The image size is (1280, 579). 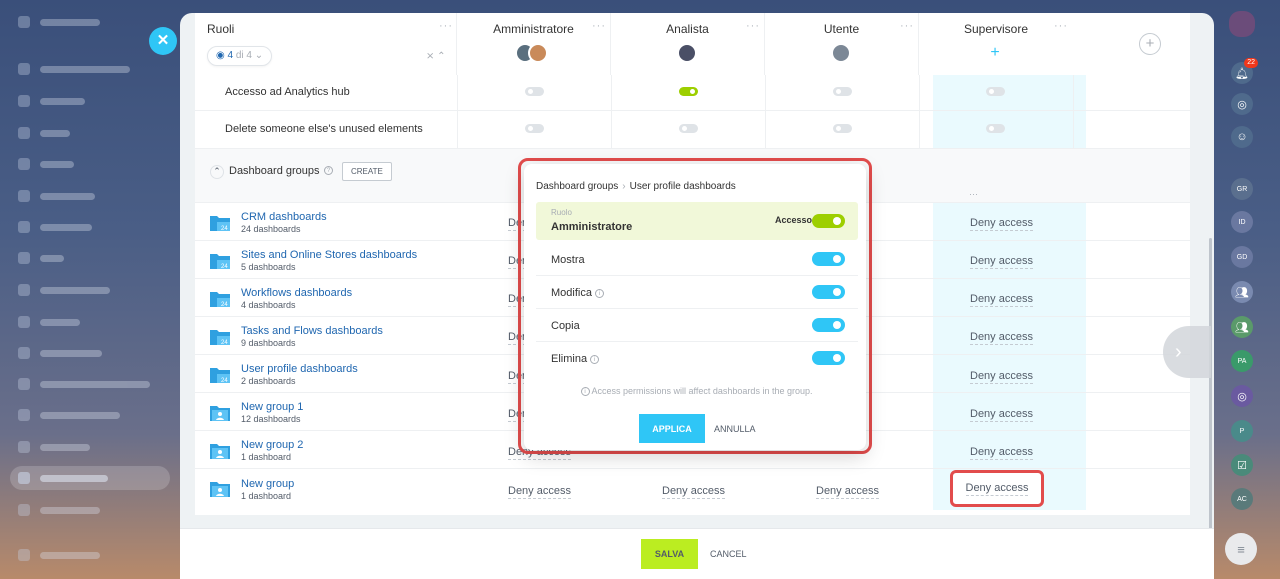 What do you see at coordinates (1242, 257) in the screenshot?
I see `chat-avatar: GD` at bounding box center [1242, 257].